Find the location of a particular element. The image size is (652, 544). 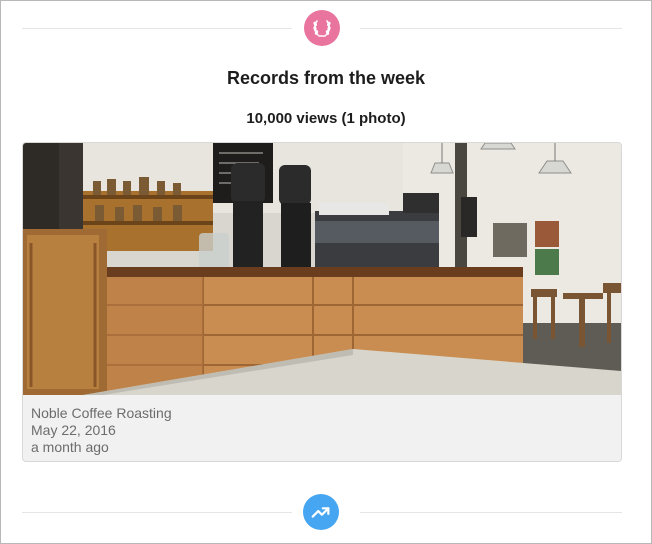

views-summary: 10,000 views (1 photo) is located at coordinates (326, 118).